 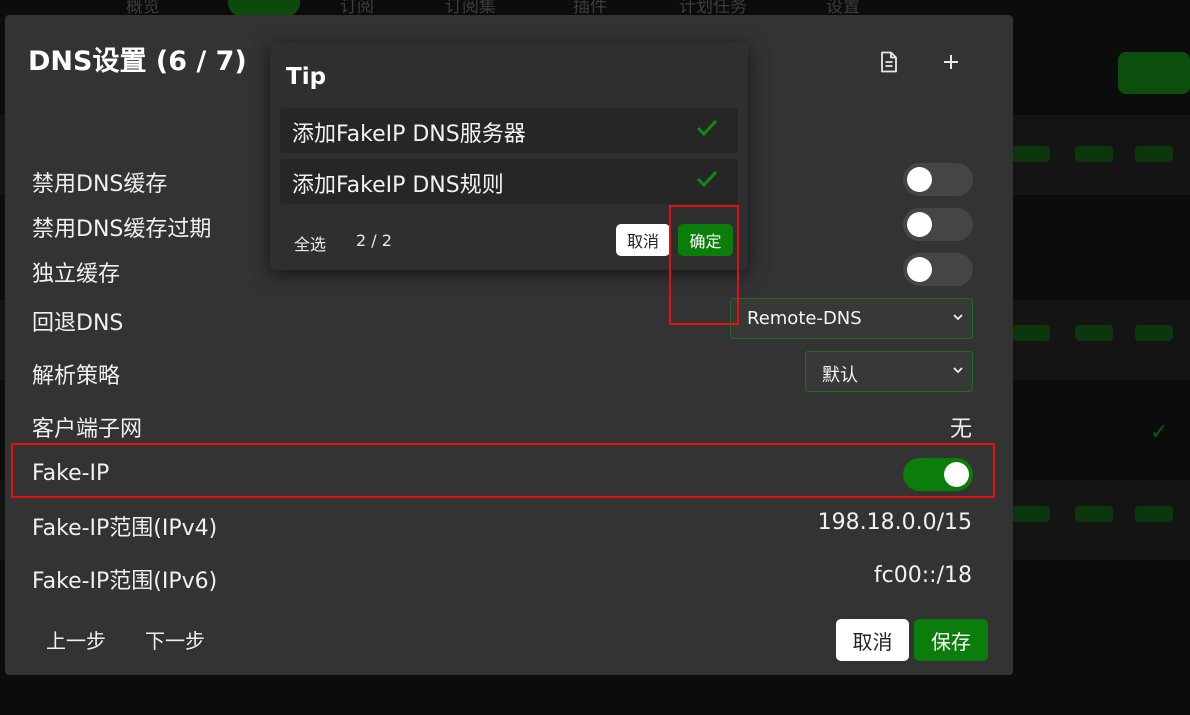 What do you see at coordinates (87, 429) in the screenshot?
I see `client-subnet-label: 客户端子网` at bounding box center [87, 429].